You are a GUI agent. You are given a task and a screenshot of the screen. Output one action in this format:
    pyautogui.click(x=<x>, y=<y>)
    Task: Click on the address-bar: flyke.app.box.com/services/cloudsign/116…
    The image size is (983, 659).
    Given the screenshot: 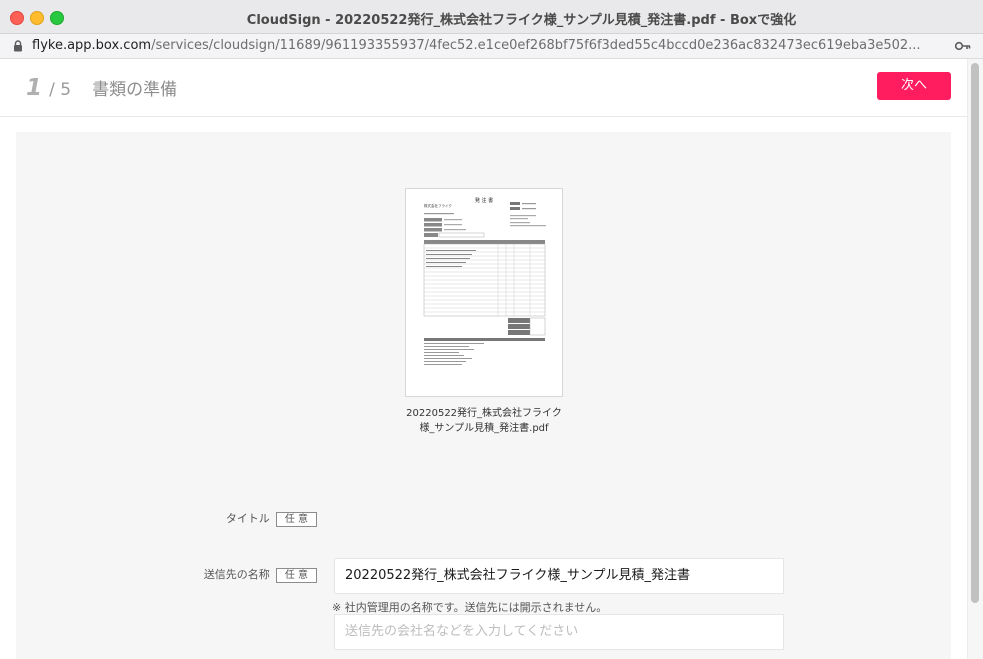 What is the action you would take?
    pyautogui.click(x=491, y=46)
    